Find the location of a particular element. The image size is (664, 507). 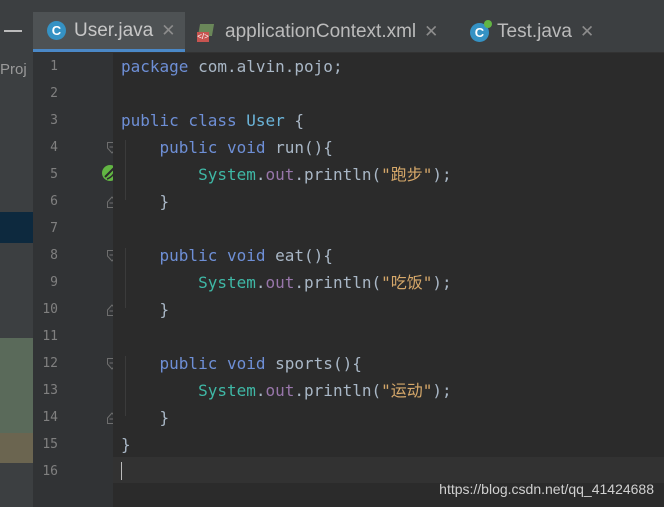

tab-label: User.java is located at coordinates (114, 30).